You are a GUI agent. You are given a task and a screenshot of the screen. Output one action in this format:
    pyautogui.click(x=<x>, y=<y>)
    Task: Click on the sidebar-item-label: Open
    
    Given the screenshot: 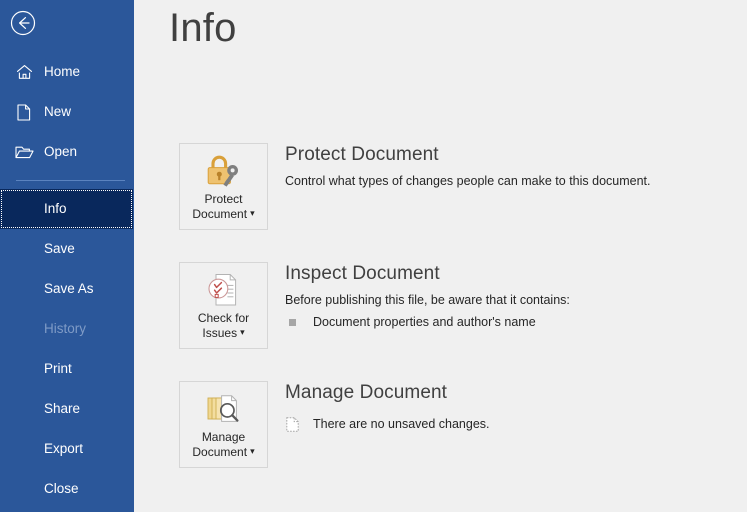 What is the action you would take?
    pyautogui.click(x=61, y=152)
    